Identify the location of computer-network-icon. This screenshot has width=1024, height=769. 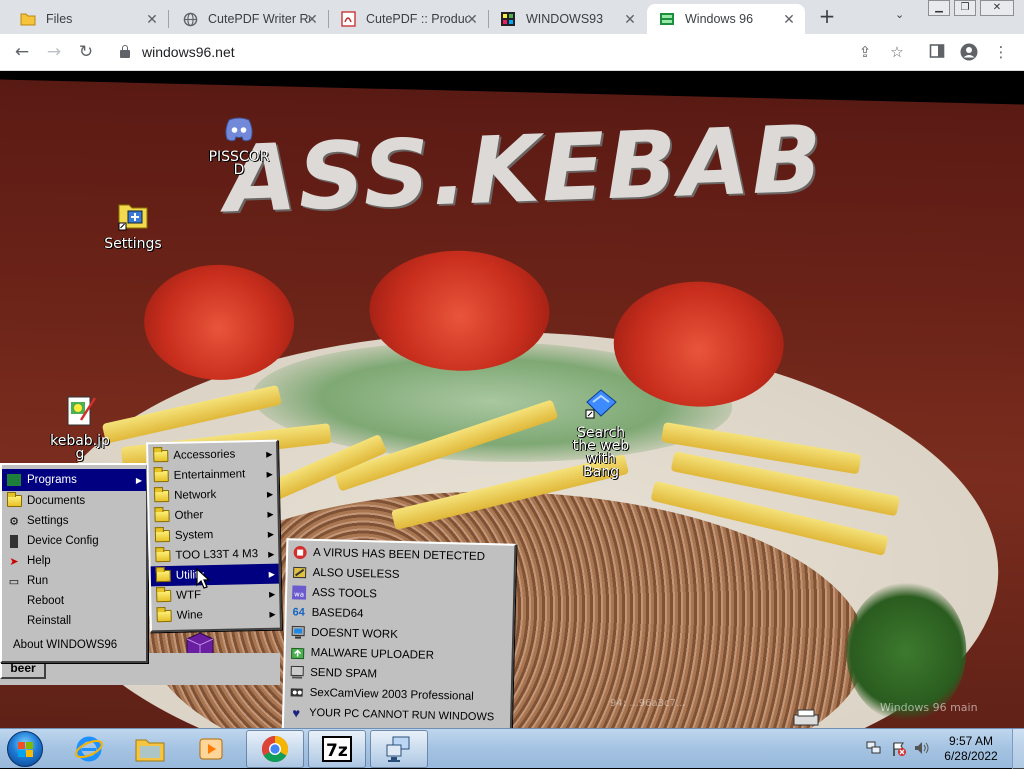
(398, 749).